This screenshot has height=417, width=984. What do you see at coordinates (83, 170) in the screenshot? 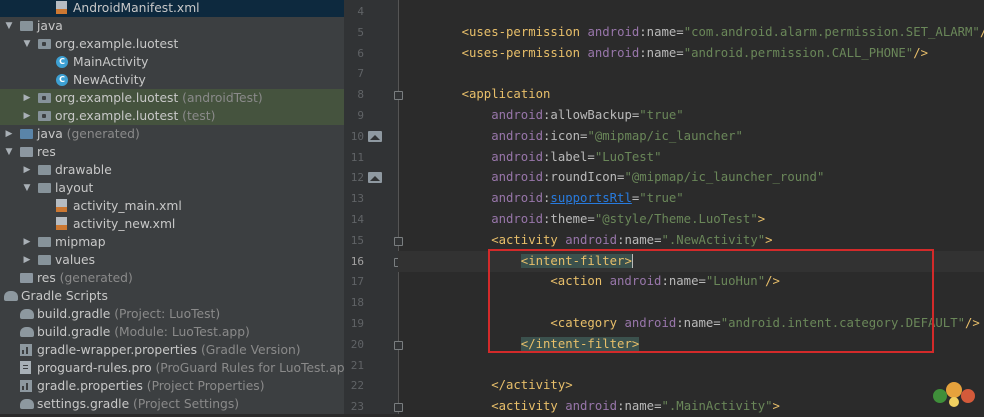
I see `tree-item-name: drawable` at bounding box center [83, 170].